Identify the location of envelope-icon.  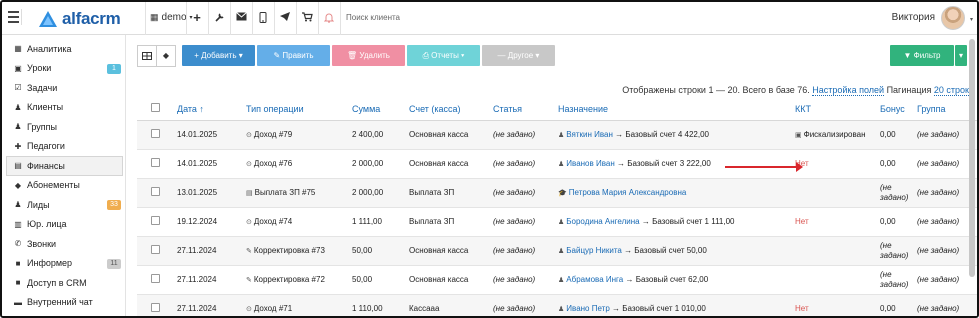
(241, 18).